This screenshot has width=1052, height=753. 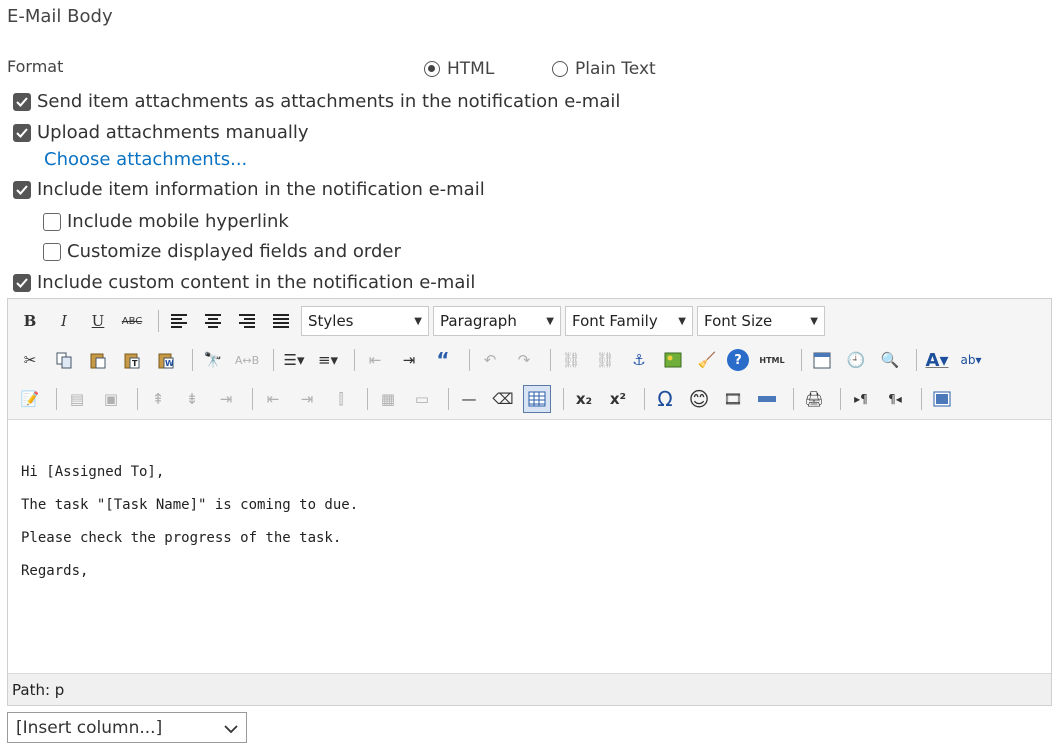 I want to click on underline-icon: U, so click(x=98, y=321).